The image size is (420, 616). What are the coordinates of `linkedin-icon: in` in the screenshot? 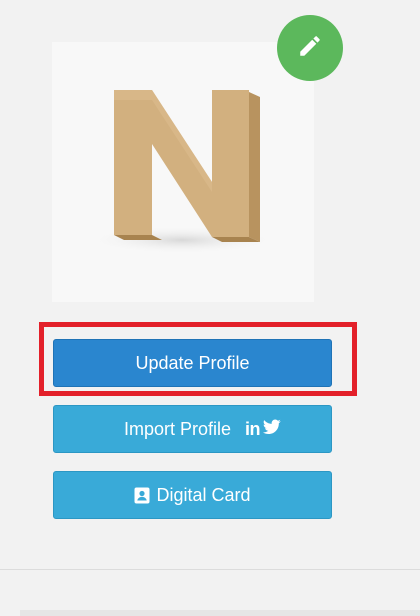 It's located at (253, 428).